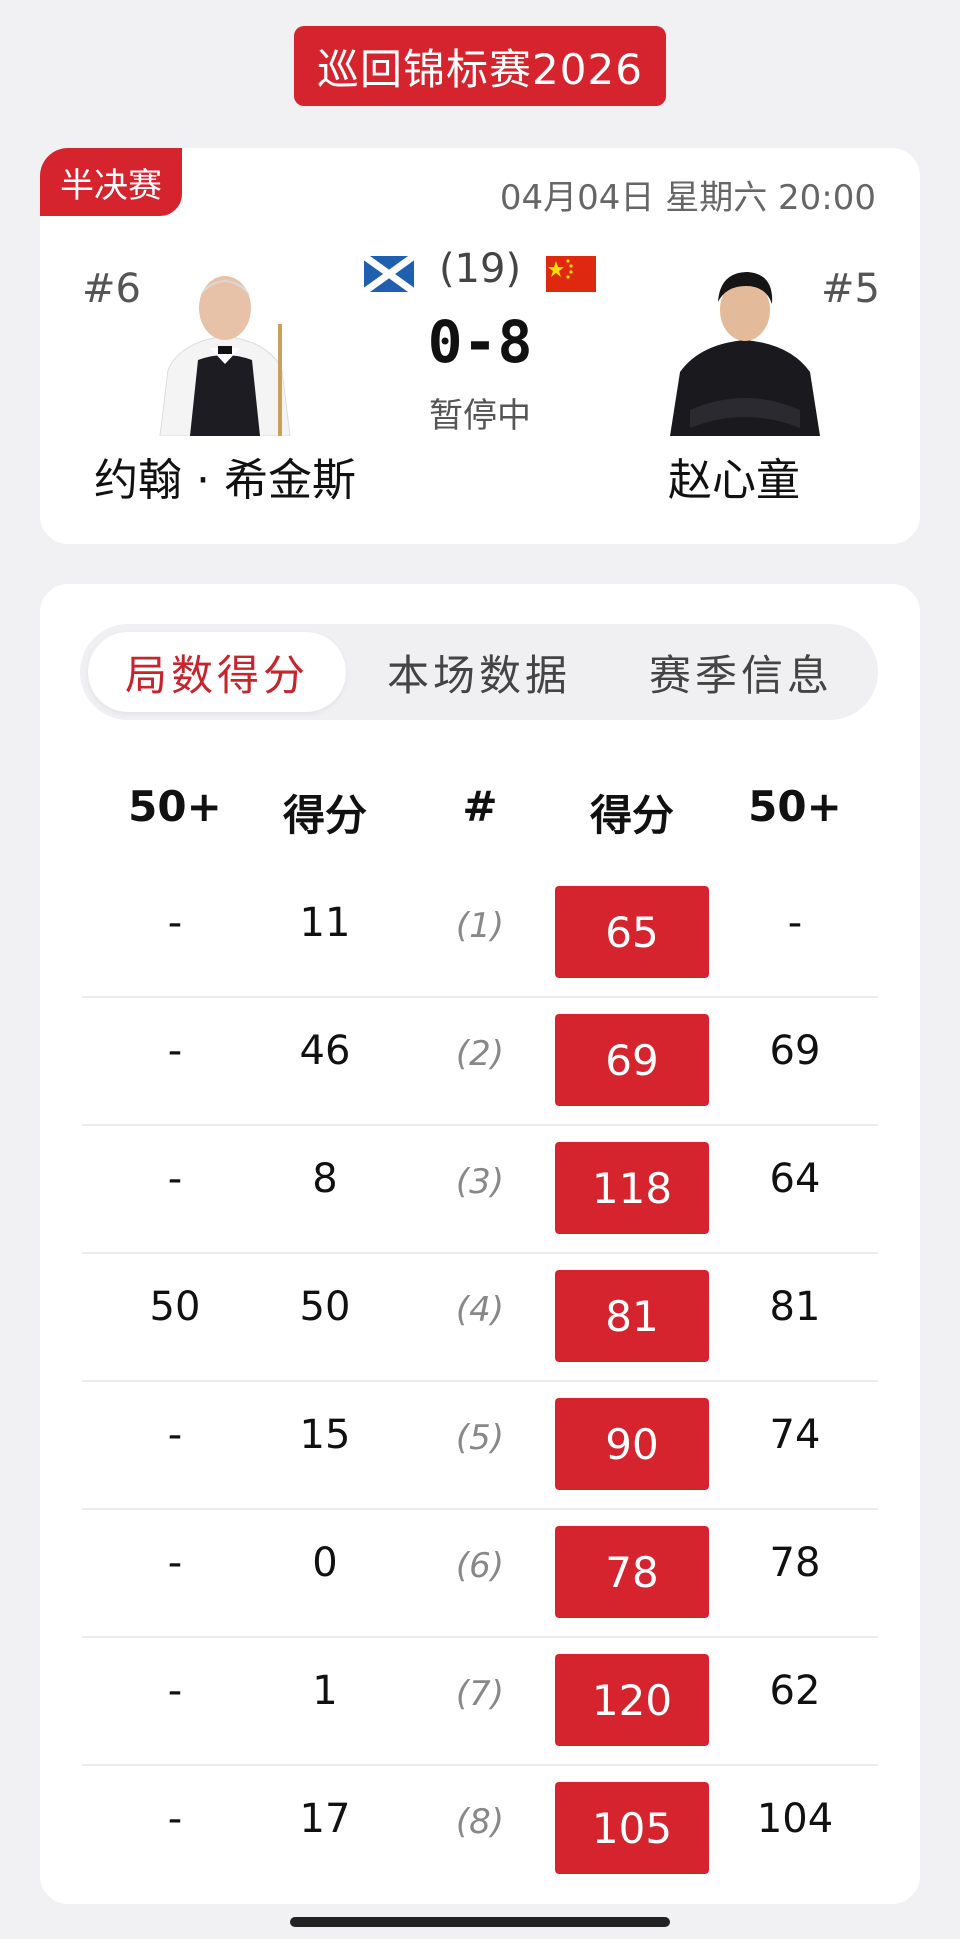  Describe the element at coordinates (325, 1307) in the screenshot. I see `cell-left-score: 50` at that location.